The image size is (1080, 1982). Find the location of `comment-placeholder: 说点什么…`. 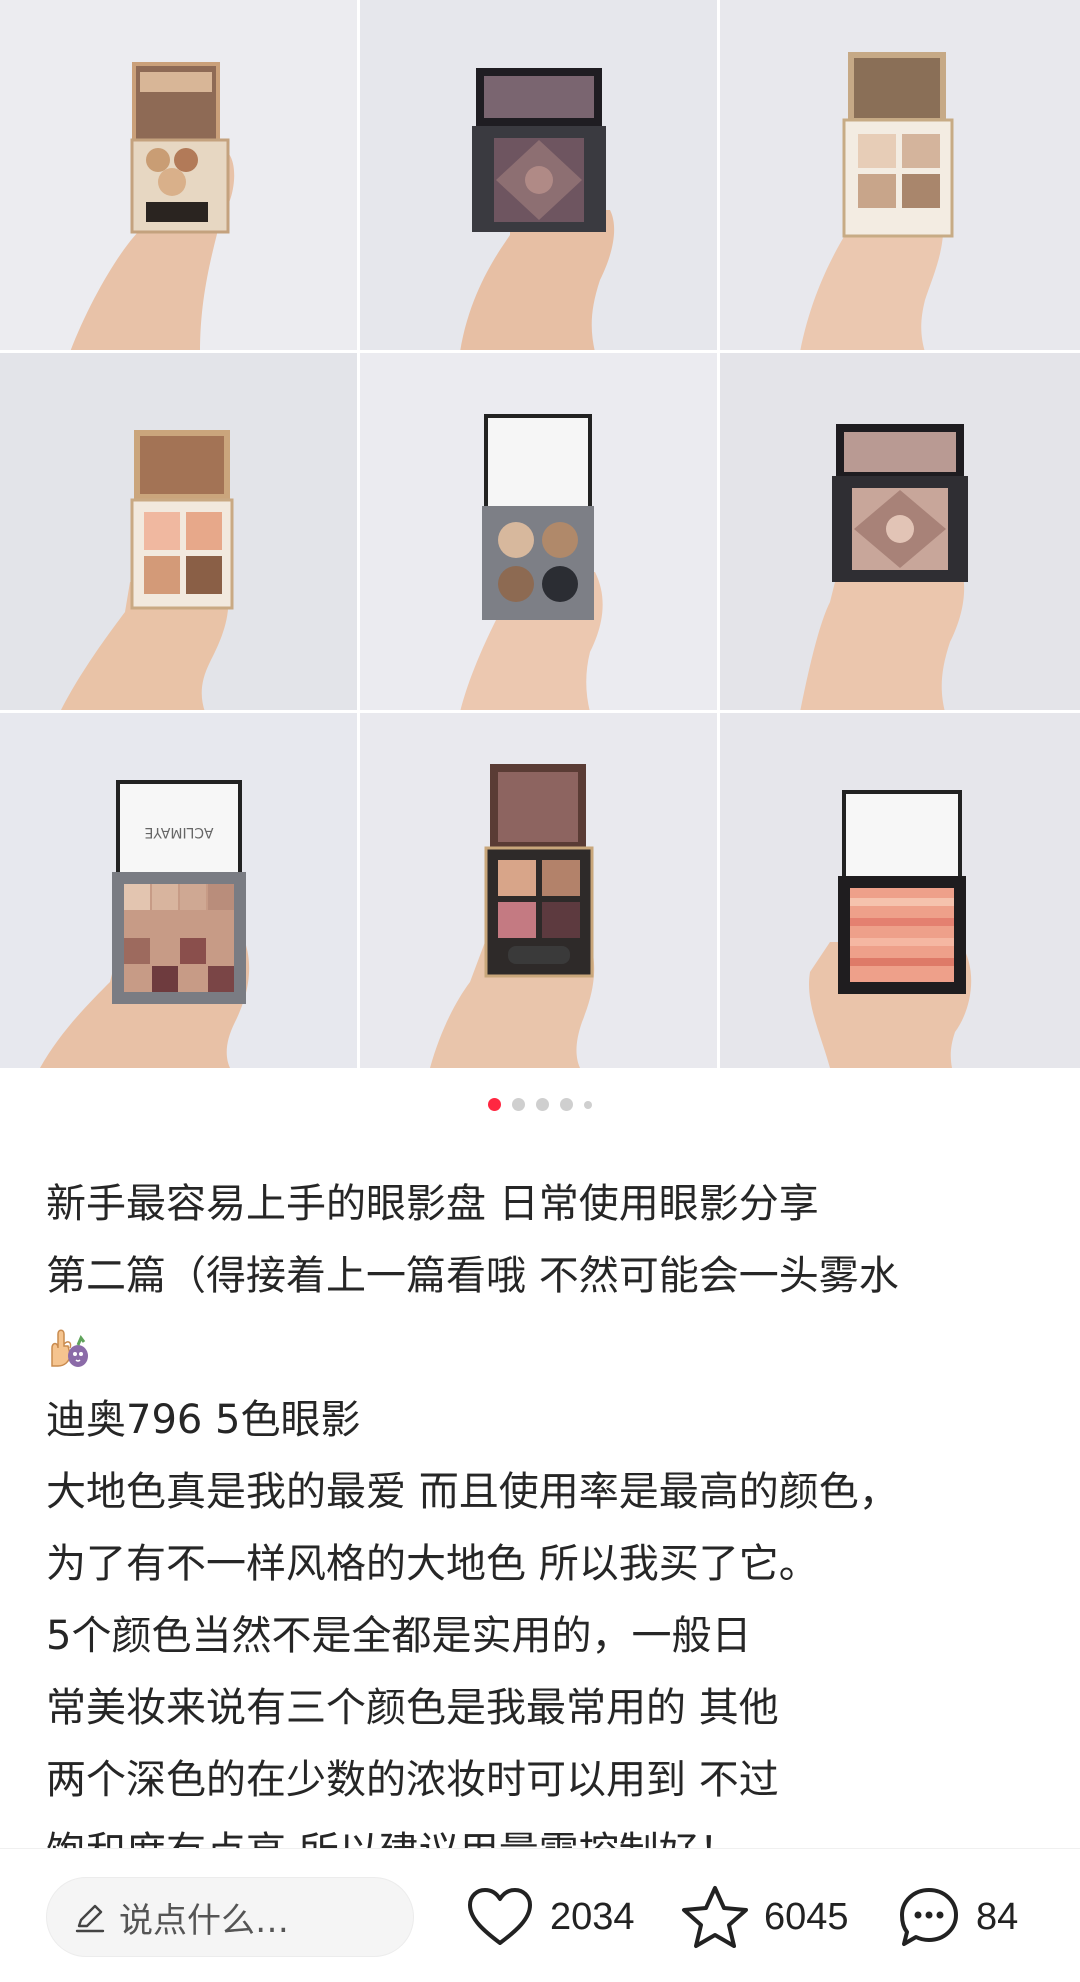

comment-placeholder: 说点什么… is located at coordinates (204, 1920).